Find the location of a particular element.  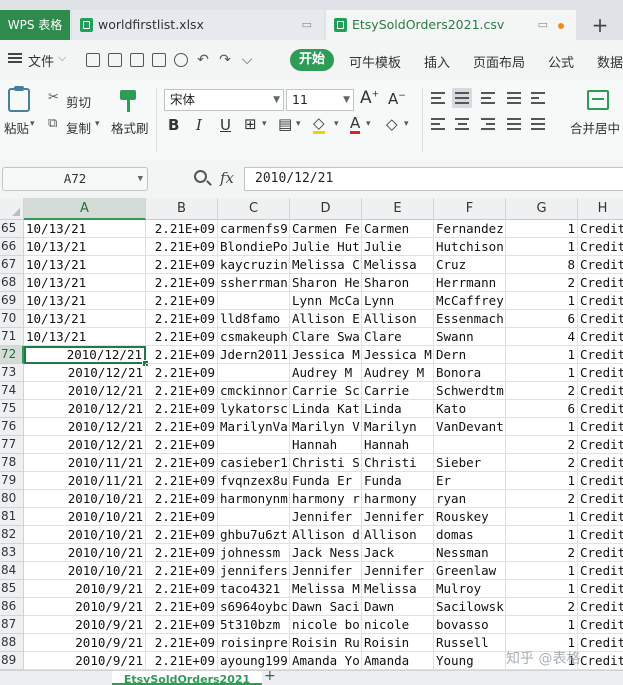

cell-a67: 10/13/21 is located at coordinates (85, 265).